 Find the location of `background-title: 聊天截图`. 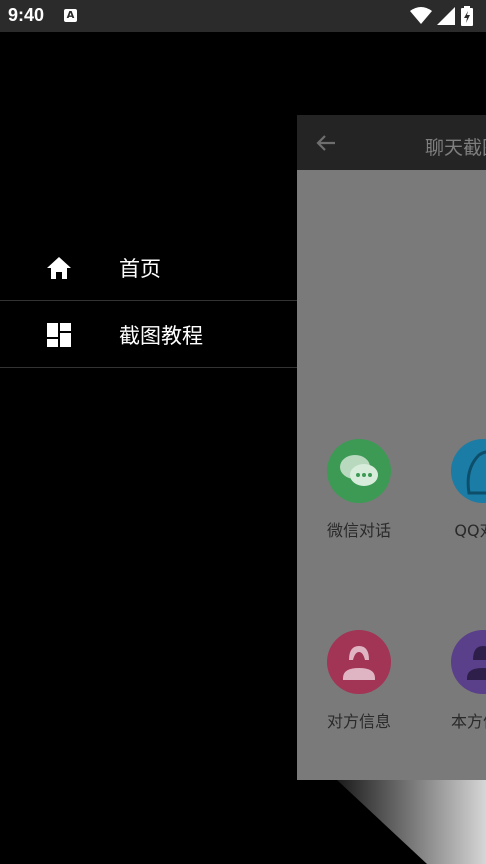

background-title: 聊天截图 is located at coordinates (455, 148).